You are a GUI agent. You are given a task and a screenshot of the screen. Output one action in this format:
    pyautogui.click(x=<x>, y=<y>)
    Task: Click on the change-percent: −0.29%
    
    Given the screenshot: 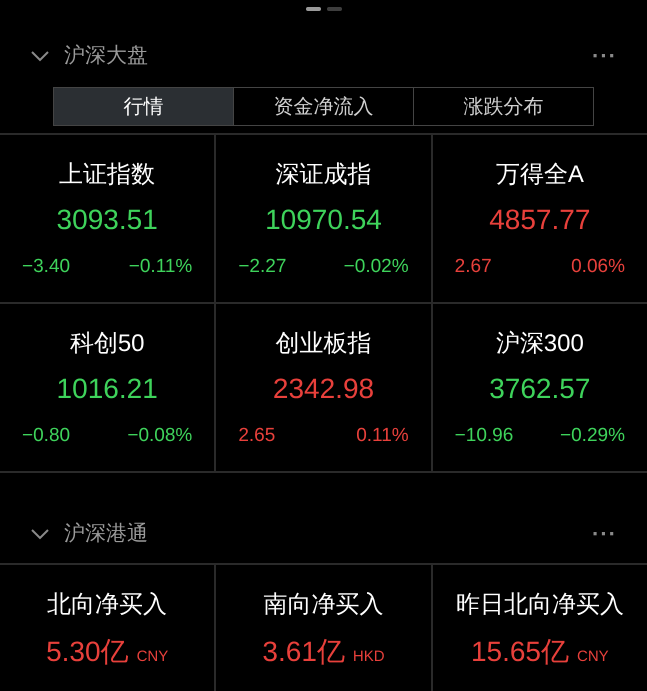 What is the action you would take?
    pyautogui.click(x=592, y=436)
    